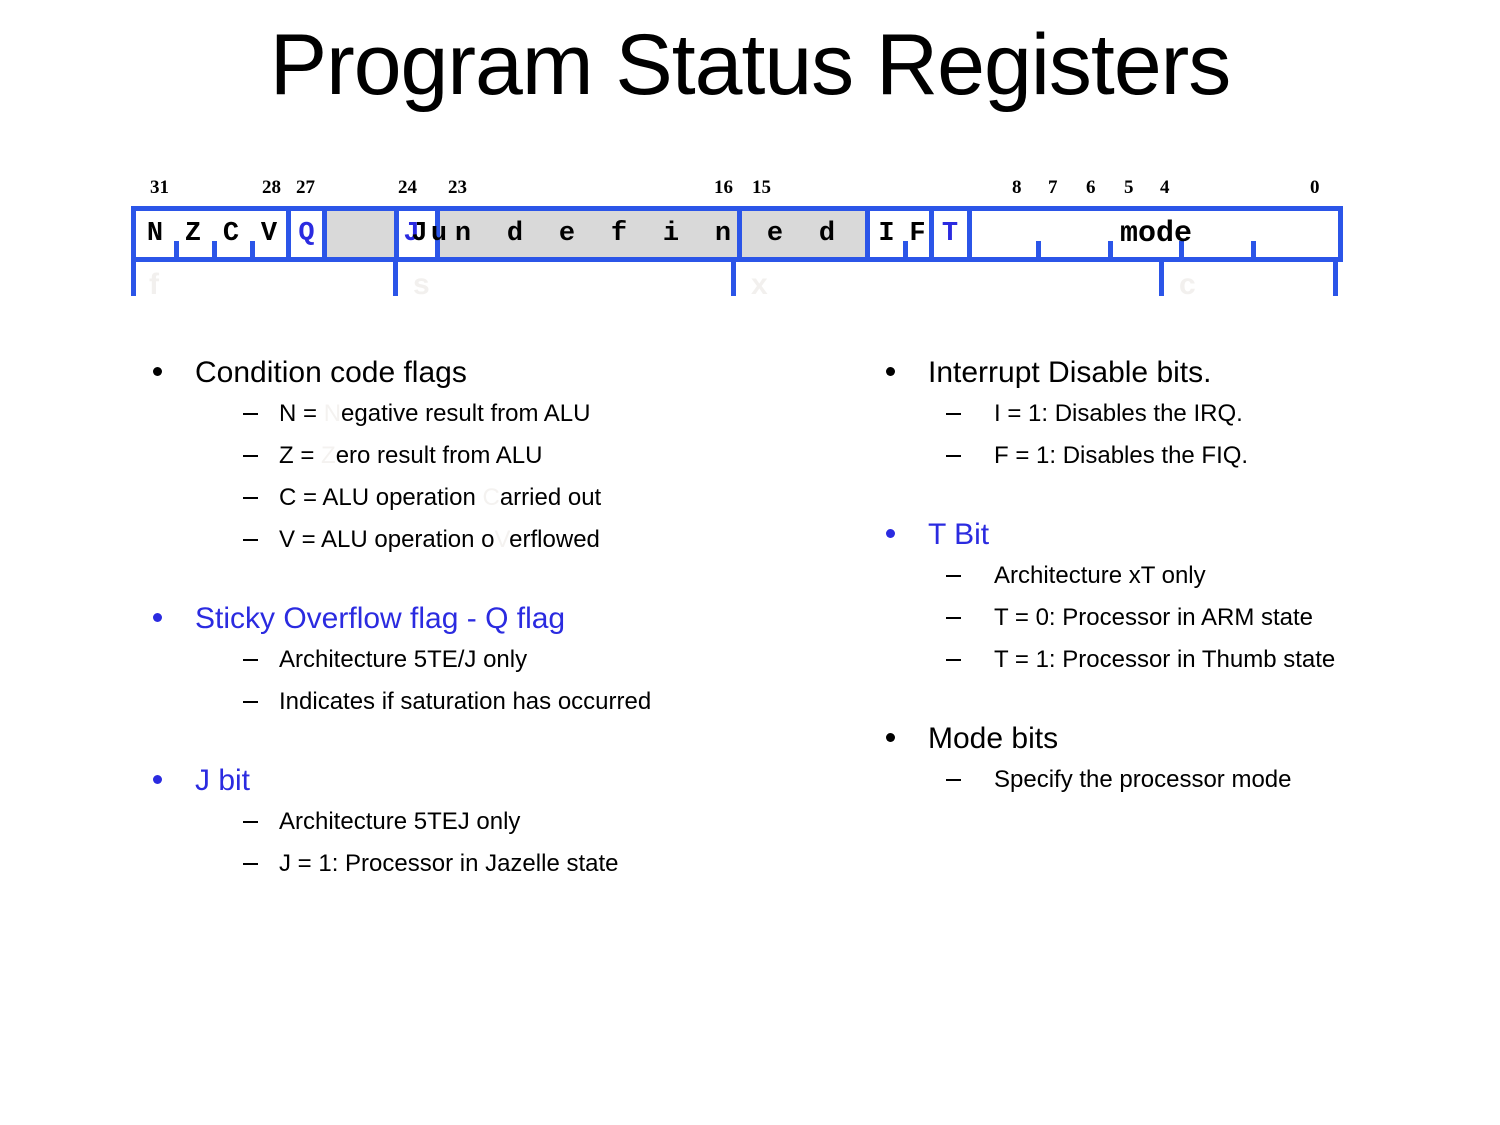  What do you see at coordinates (959, 534) in the screenshot?
I see `bullet-heading-label: T Bit` at bounding box center [959, 534].